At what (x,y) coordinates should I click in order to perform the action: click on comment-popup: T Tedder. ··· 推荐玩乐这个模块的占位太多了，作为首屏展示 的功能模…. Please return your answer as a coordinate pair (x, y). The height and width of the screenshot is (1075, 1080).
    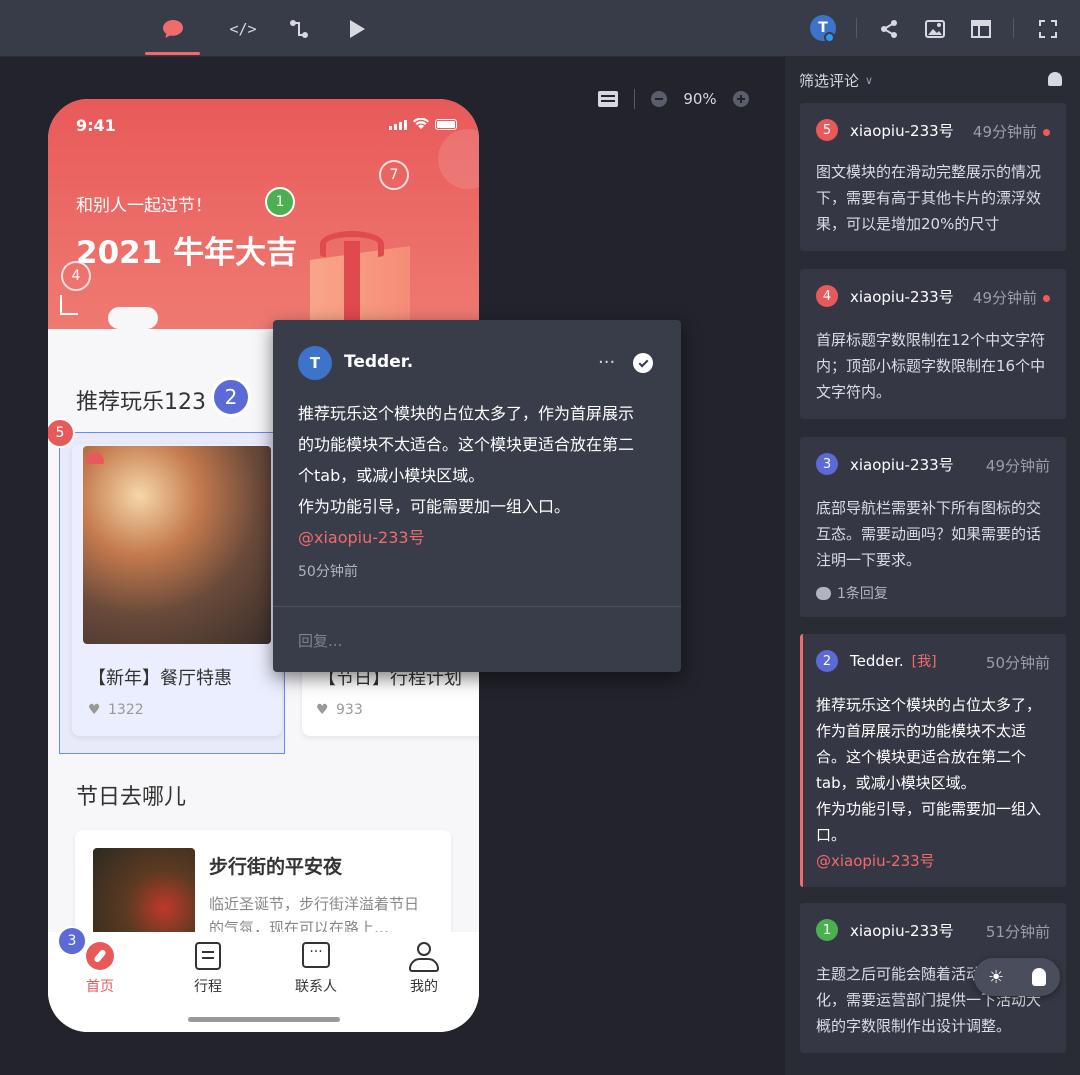
    Looking at the image, I should click on (477, 496).